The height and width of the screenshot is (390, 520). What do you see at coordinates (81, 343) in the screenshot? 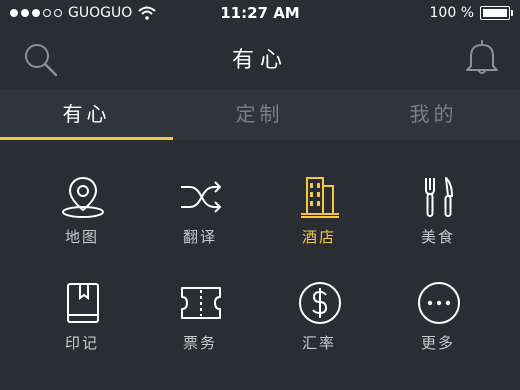
I see `feature-label: 印记` at bounding box center [81, 343].